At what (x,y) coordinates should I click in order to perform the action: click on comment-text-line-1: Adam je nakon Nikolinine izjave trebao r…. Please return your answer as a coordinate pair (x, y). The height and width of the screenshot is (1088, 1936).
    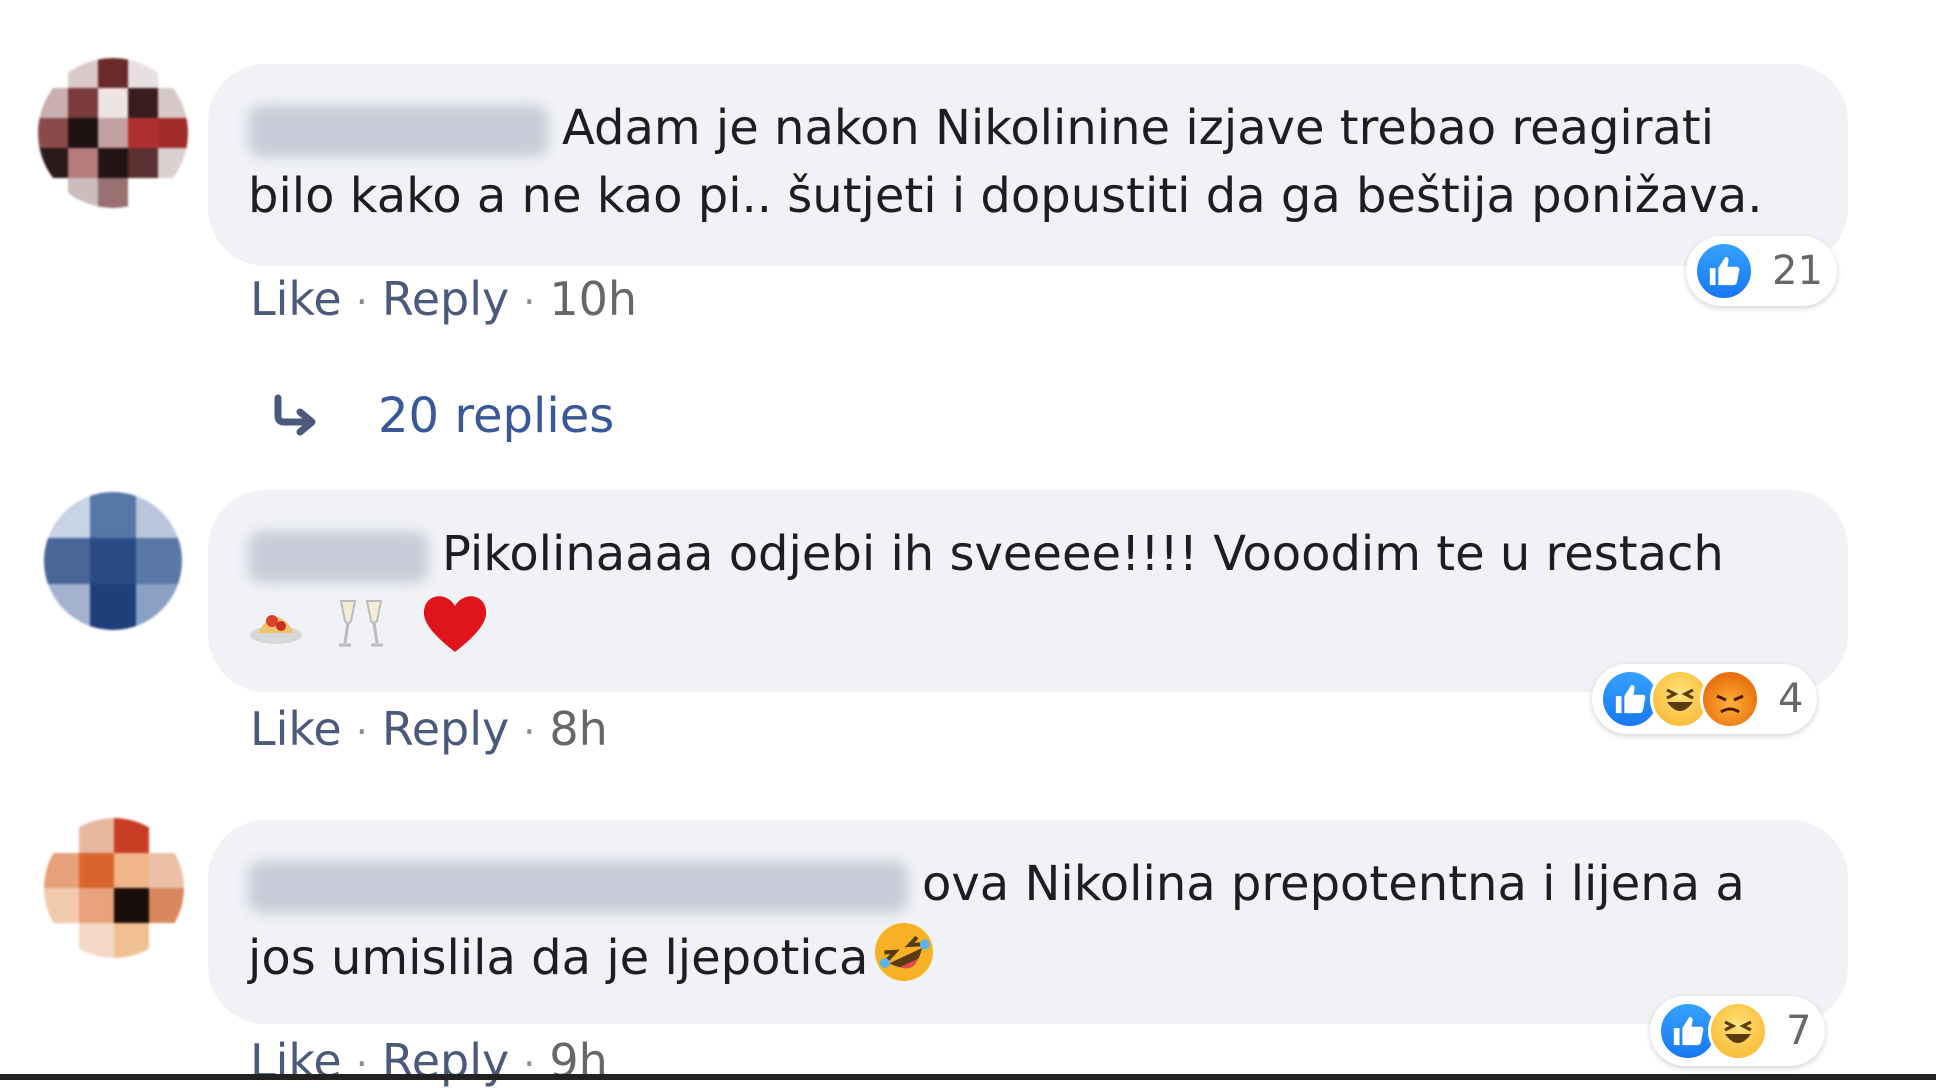
    Looking at the image, I should click on (981, 128).